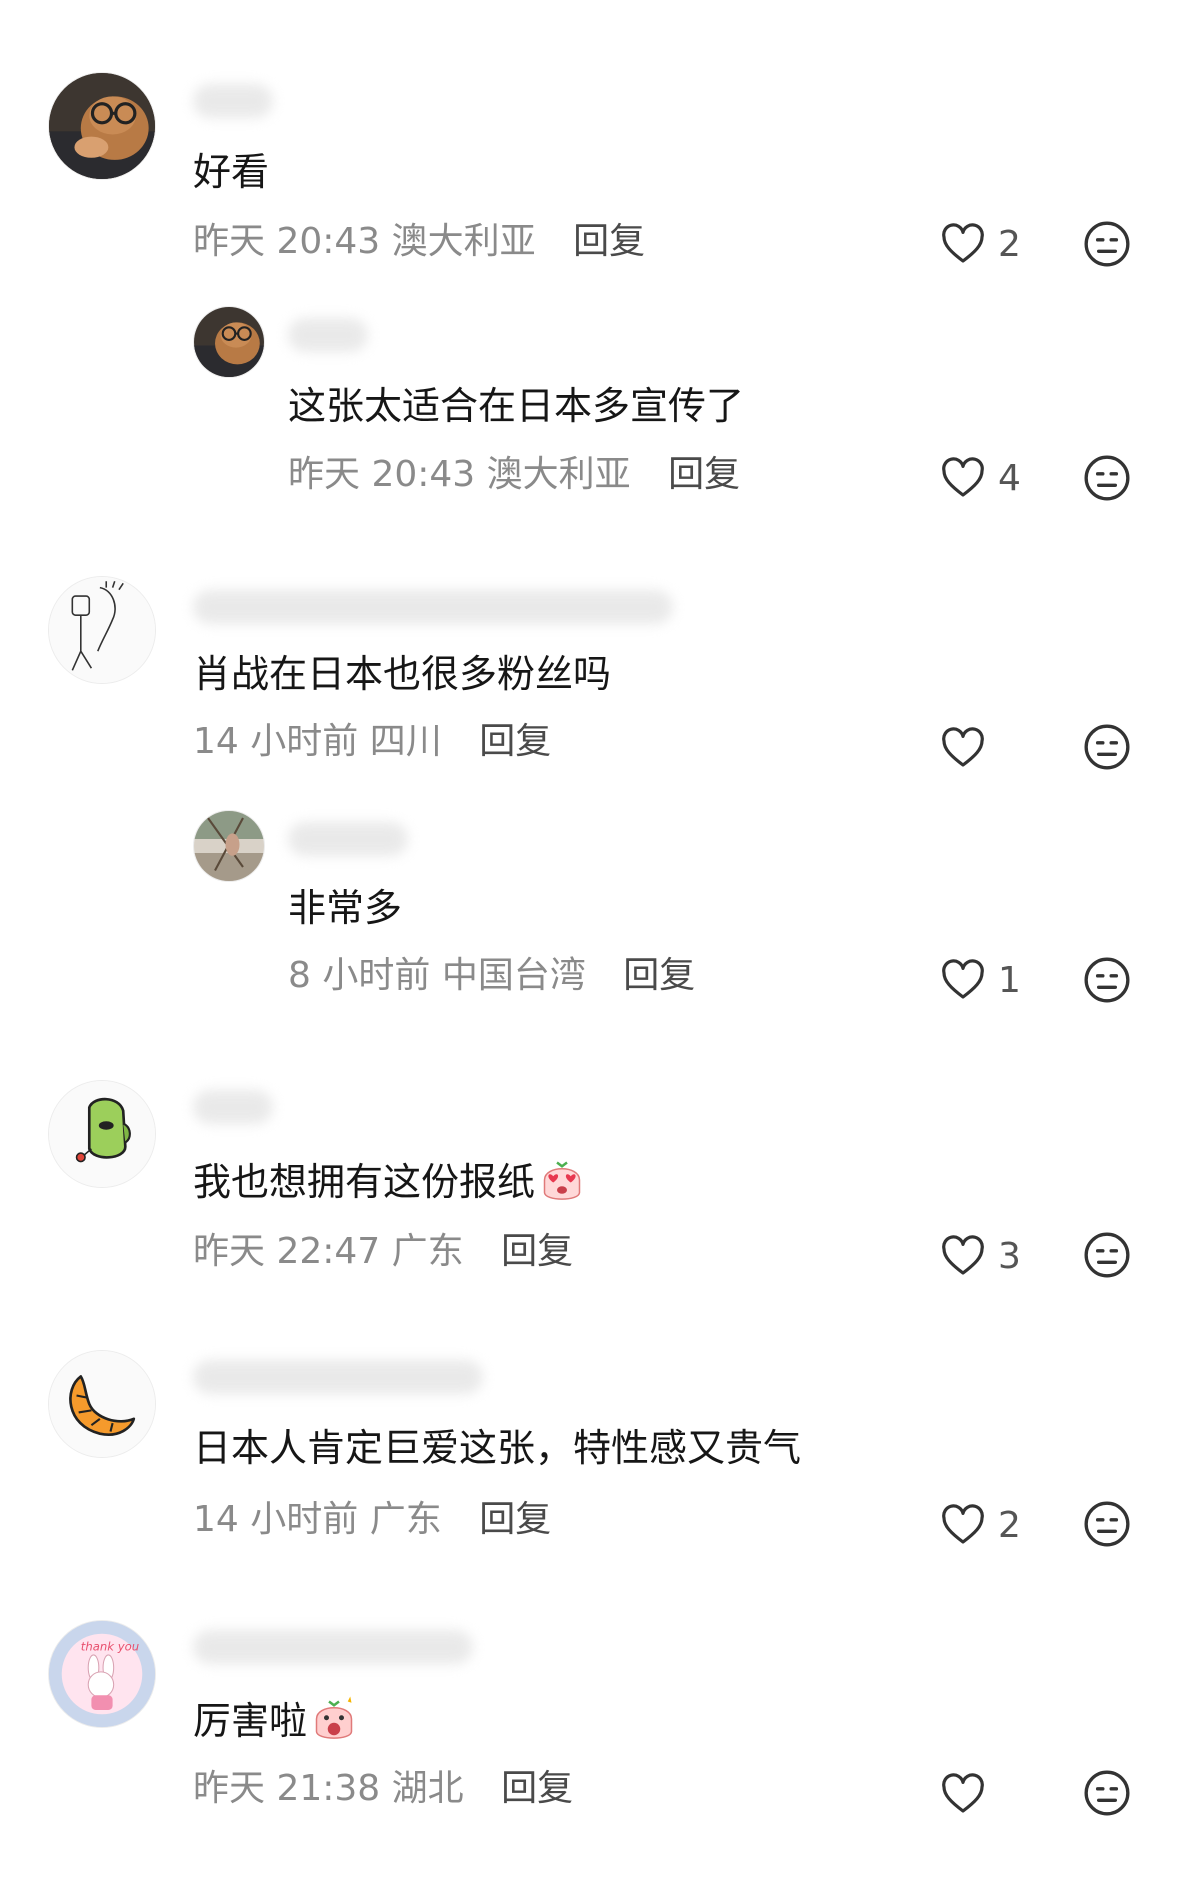 The width and height of the screenshot is (1179, 1897). Describe the element at coordinates (364, 1182) in the screenshot. I see `comment-text-body: 我也想拥有这份报纸` at that location.